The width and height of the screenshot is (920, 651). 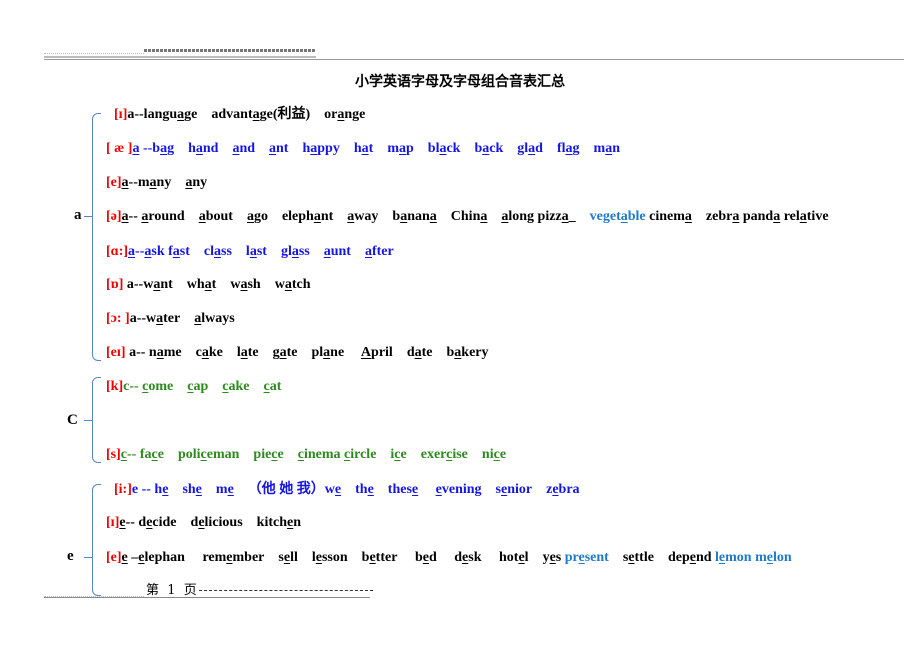 I want to click on example-word: c-- come, so click(x=148, y=386).